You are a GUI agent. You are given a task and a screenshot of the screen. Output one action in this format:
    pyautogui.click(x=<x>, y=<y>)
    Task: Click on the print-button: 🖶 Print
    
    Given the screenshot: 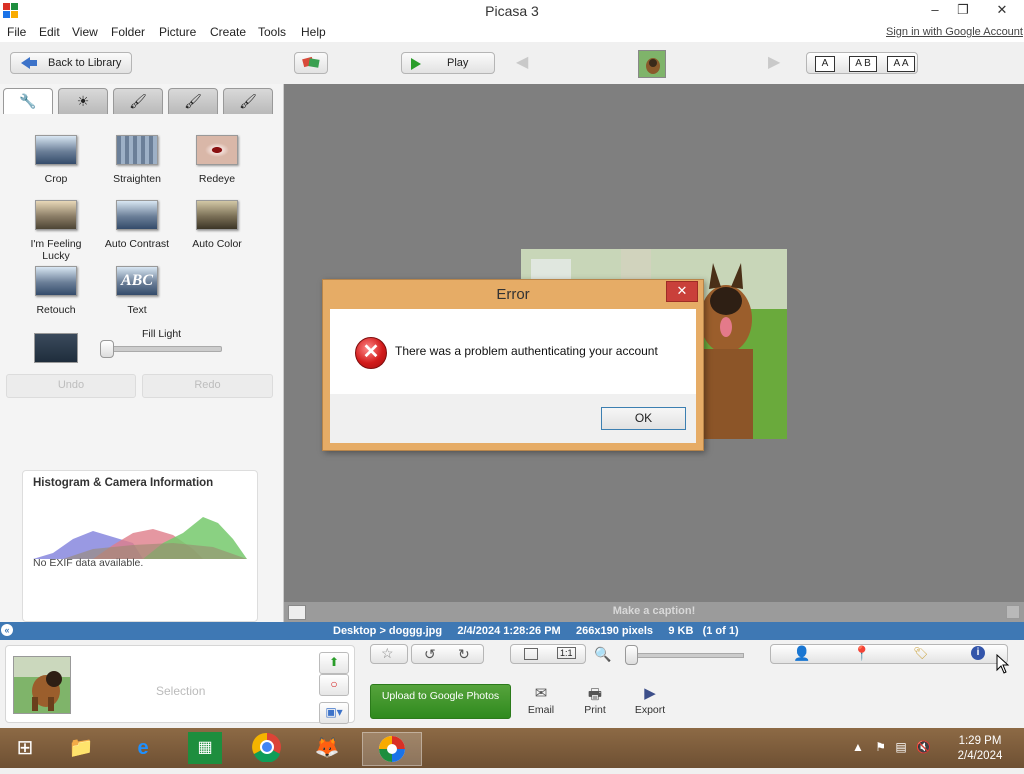 What is the action you would take?
    pyautogui.click(x=595, y=700)
    